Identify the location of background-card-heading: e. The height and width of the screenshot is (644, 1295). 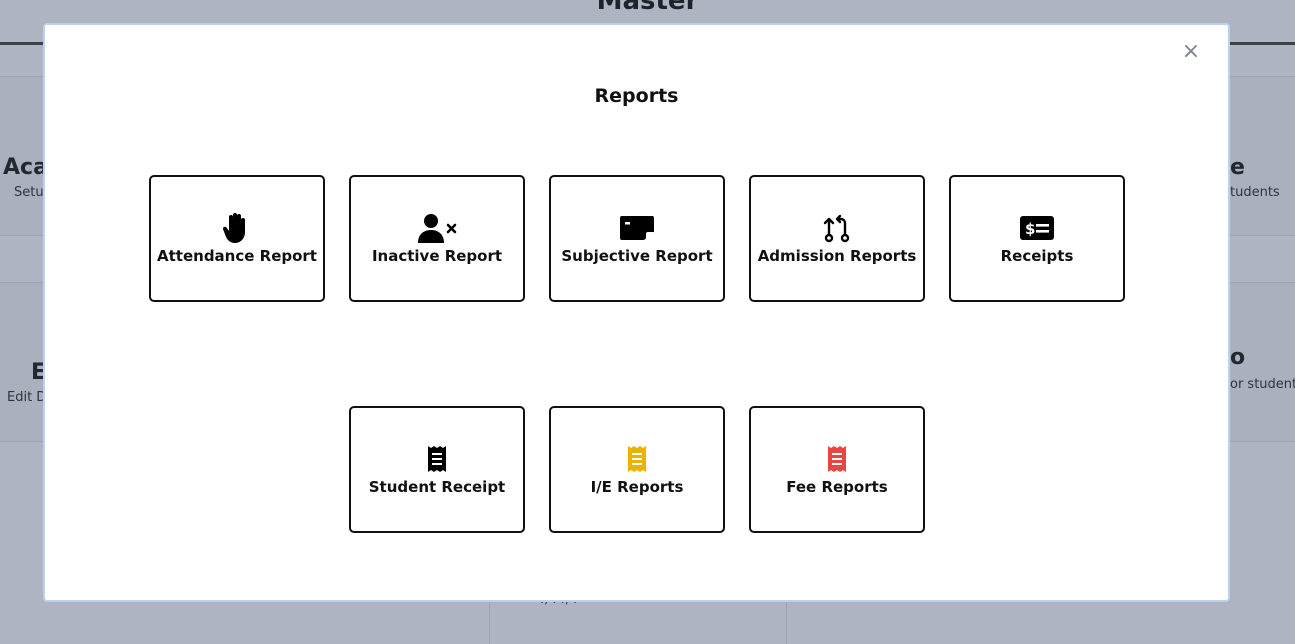
(1237, 167).